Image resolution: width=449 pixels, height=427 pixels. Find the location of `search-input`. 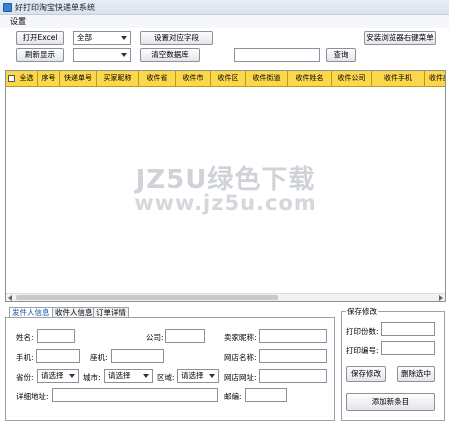

search-input is located at coordinates (277, 55).